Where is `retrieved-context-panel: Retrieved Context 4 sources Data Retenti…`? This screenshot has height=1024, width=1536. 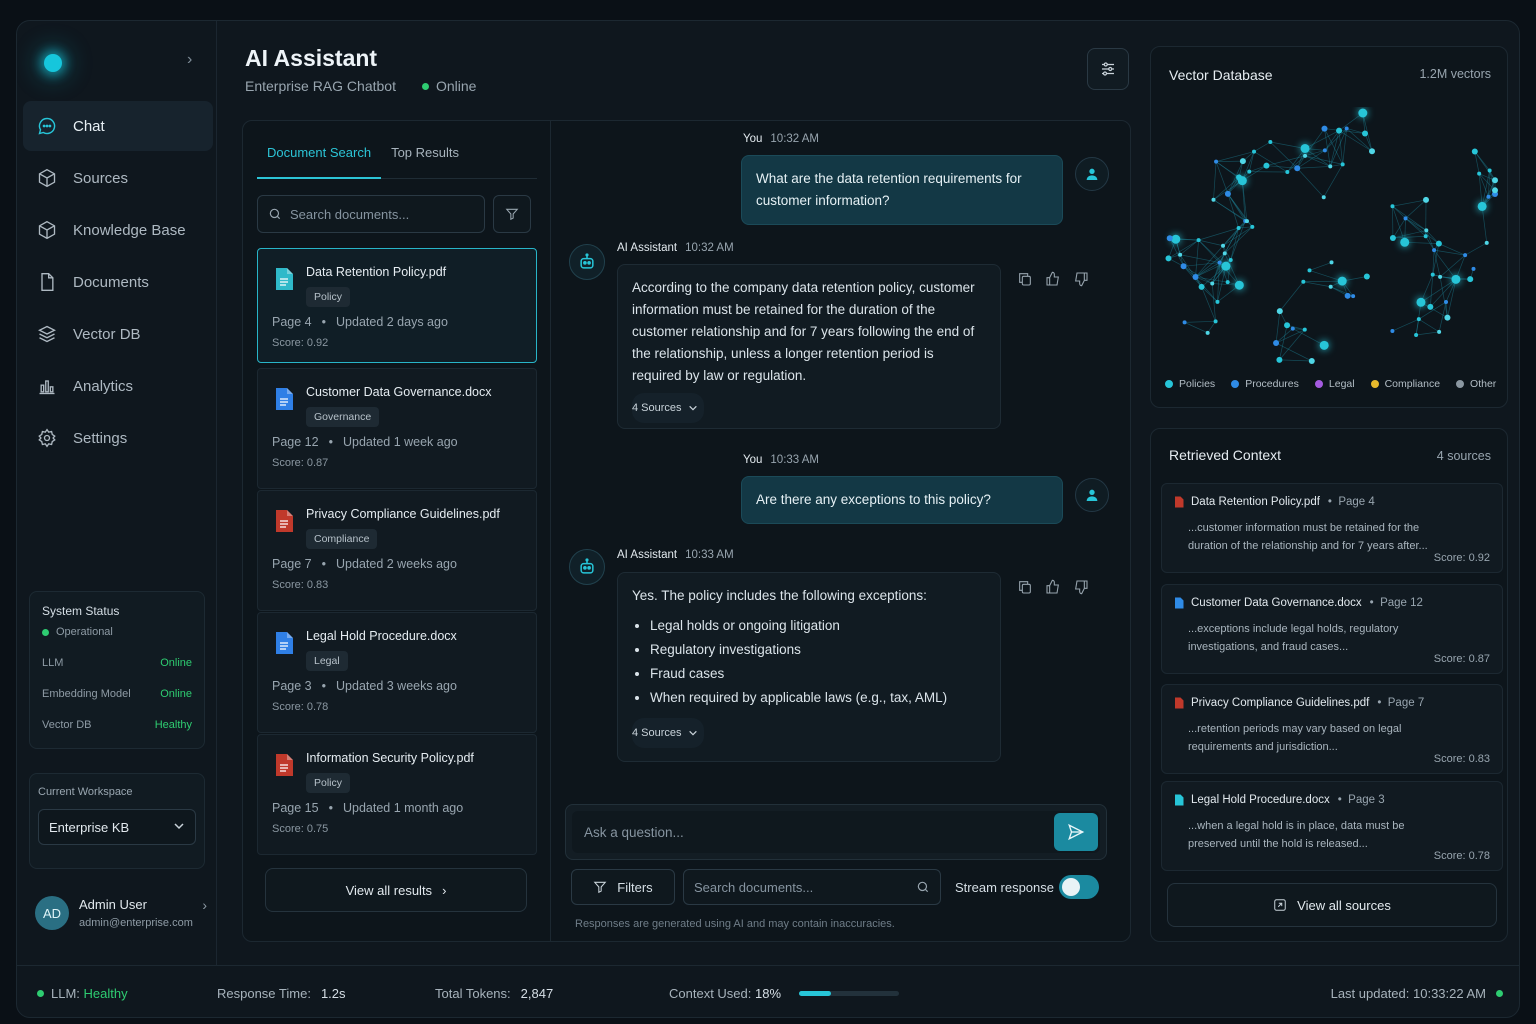
retrieved-context-panel: Retrieved Context 4 sources Data Retenti… is located at coordinates (1329, 685).